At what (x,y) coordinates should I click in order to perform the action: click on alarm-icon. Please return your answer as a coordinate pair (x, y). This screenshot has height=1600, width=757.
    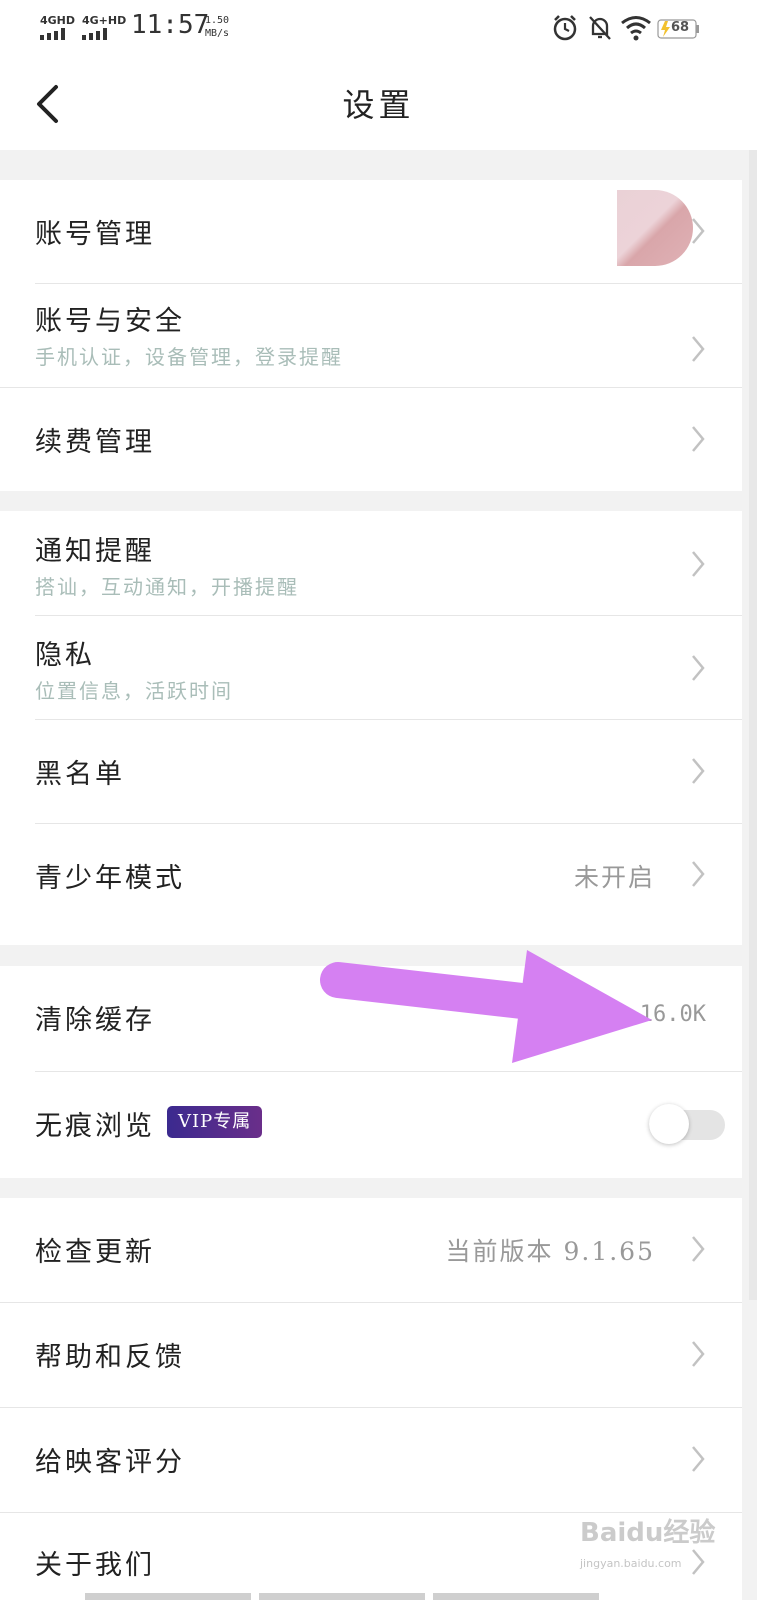
    Looking at the image, I should click on (565, 28).